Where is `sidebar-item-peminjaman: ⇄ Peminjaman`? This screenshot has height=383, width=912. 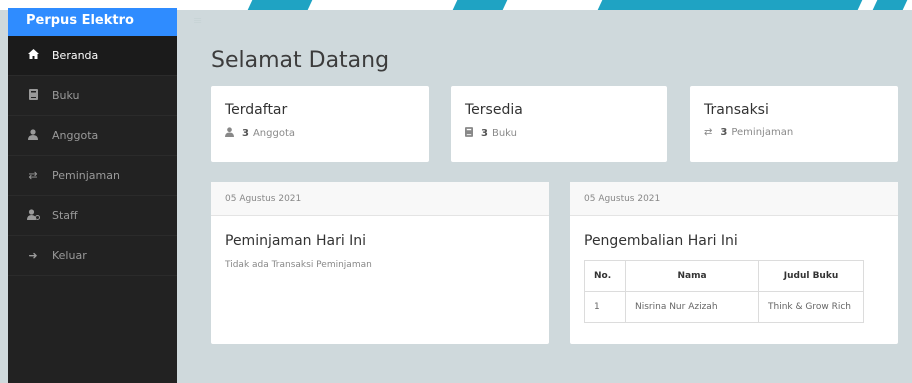
sidebar-item-peminjaman: ⇄ Peminjaman is located at coordinates (92, 176).